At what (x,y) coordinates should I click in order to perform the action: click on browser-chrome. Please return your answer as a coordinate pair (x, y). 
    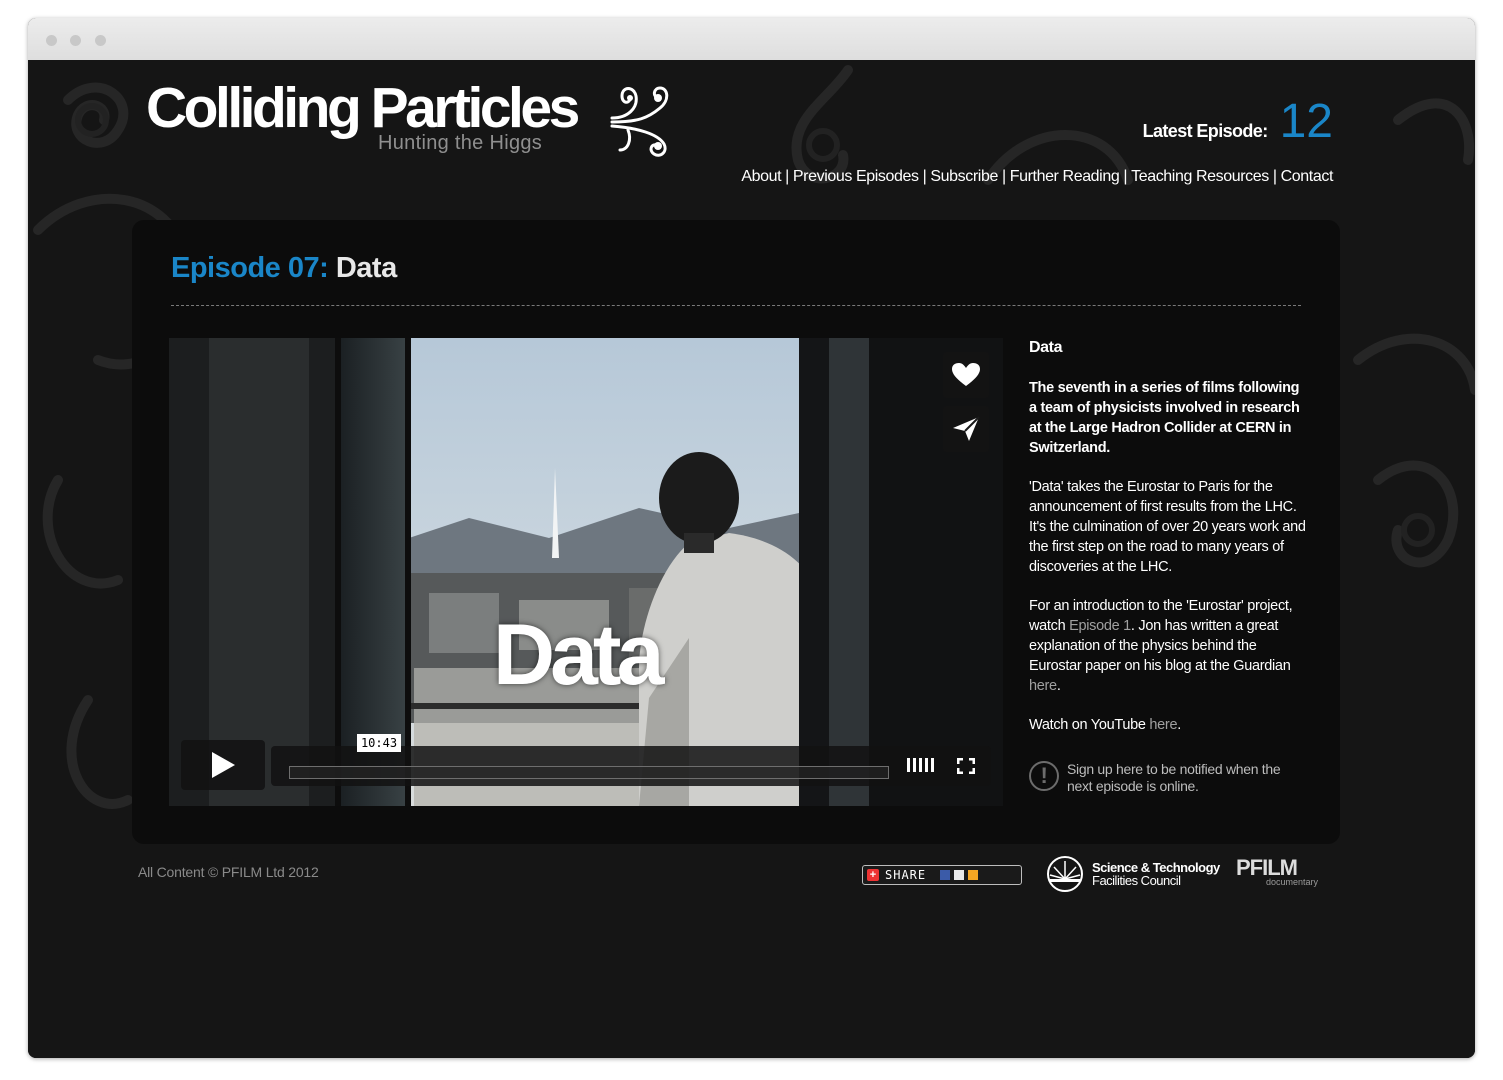
    Looking at the image, I should click on (751, 39).